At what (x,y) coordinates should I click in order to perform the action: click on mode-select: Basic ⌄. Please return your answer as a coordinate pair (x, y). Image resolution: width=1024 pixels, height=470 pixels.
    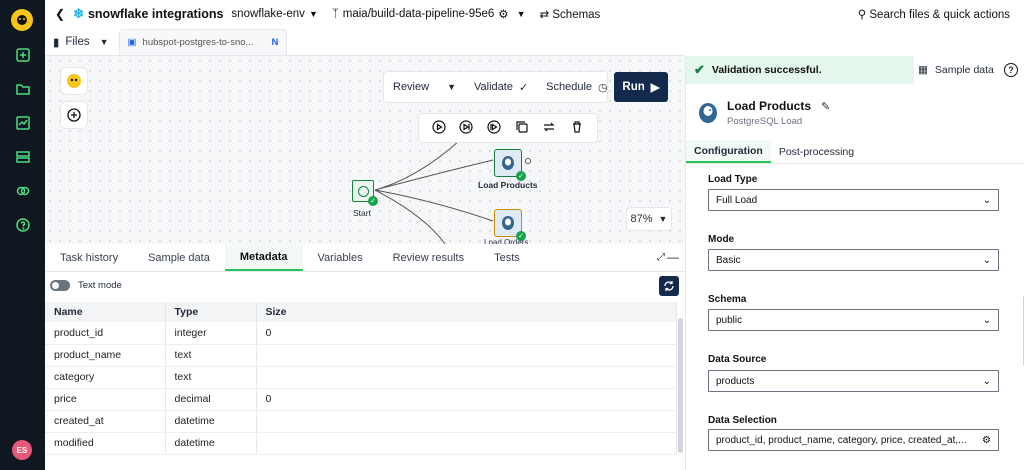
    Looking at the image, I should click on (853, 260).